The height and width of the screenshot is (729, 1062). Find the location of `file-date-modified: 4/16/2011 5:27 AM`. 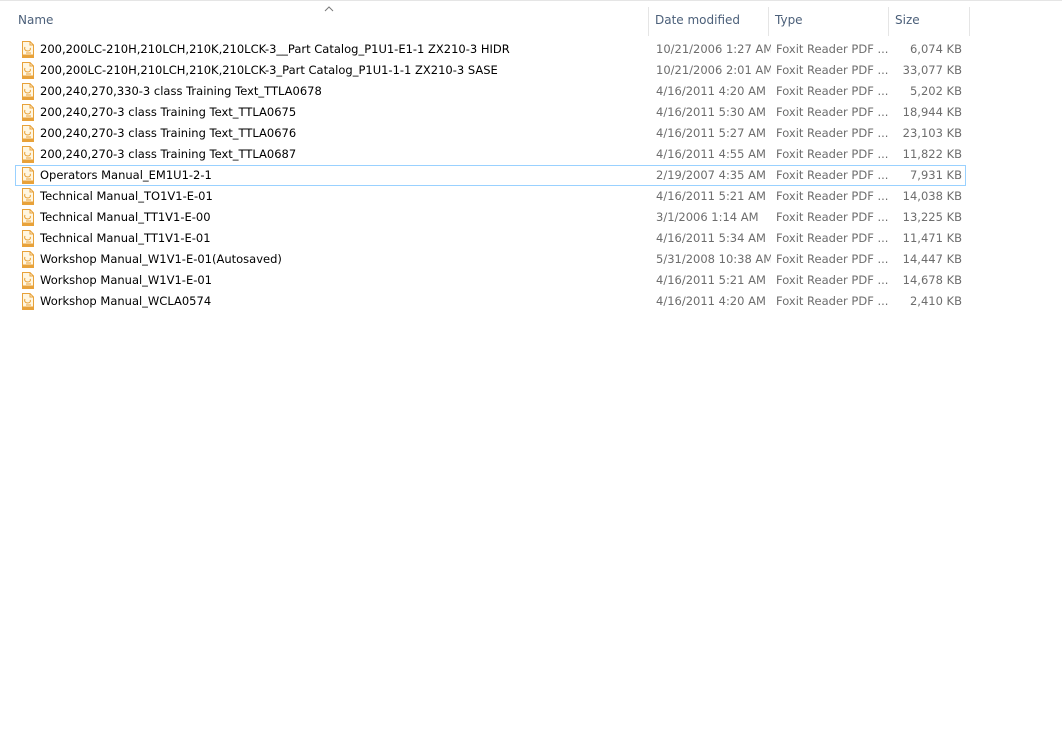

file-date-modified: 4/16/2011 5:27 AM is located at coordinates (711, 133).